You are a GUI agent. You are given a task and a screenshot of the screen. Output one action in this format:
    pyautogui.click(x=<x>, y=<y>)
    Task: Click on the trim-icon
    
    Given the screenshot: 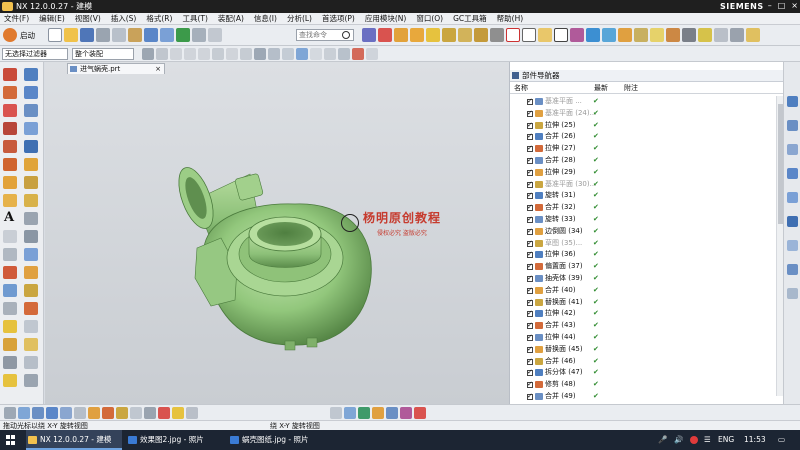 What is the action you would take?
    pyautogui.click(x=705, y=35)
    